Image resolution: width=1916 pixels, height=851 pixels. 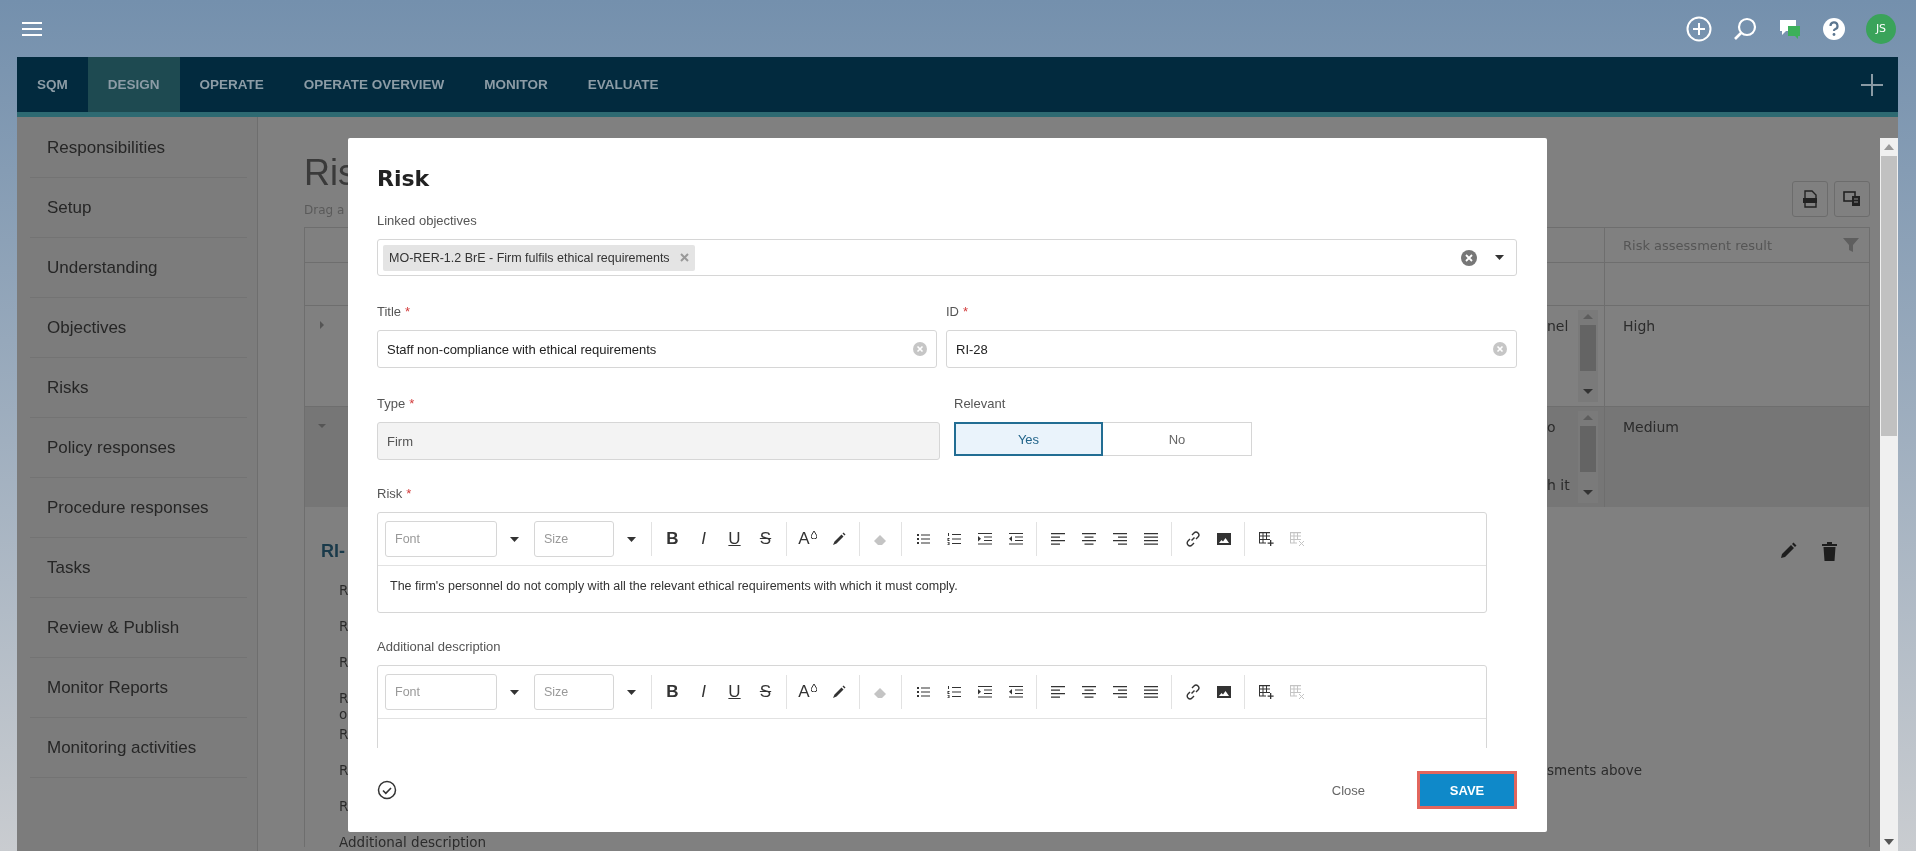 What do you see at coordinates (1889, 842) in the screenshot?
I see `scroll-down-icon` at bounding box center [1889, 842].